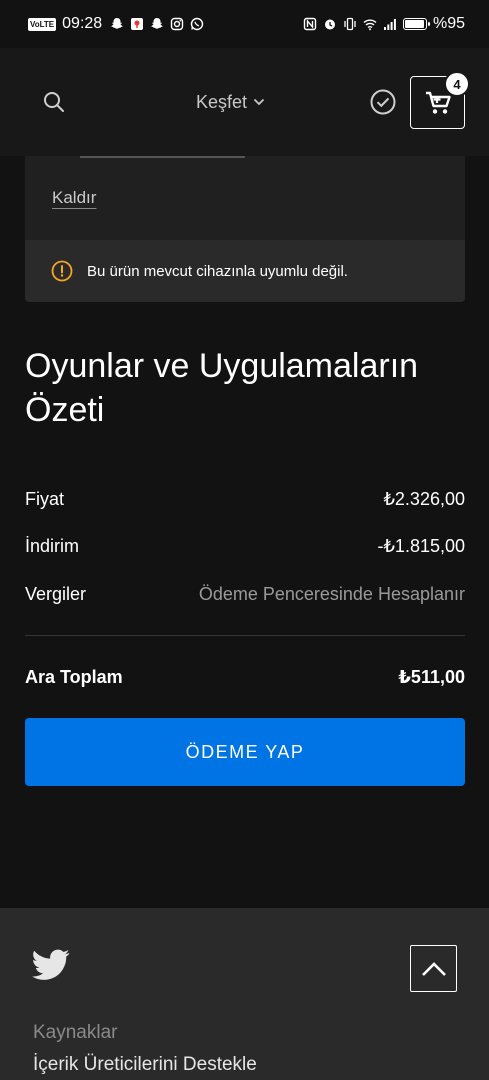 Image resolution: width=489 pixels, height=1080 pixels. I want to click on compatibility-warning: Bu ürün mevcut cihazınla uyumlu değil., so click(245, 271).